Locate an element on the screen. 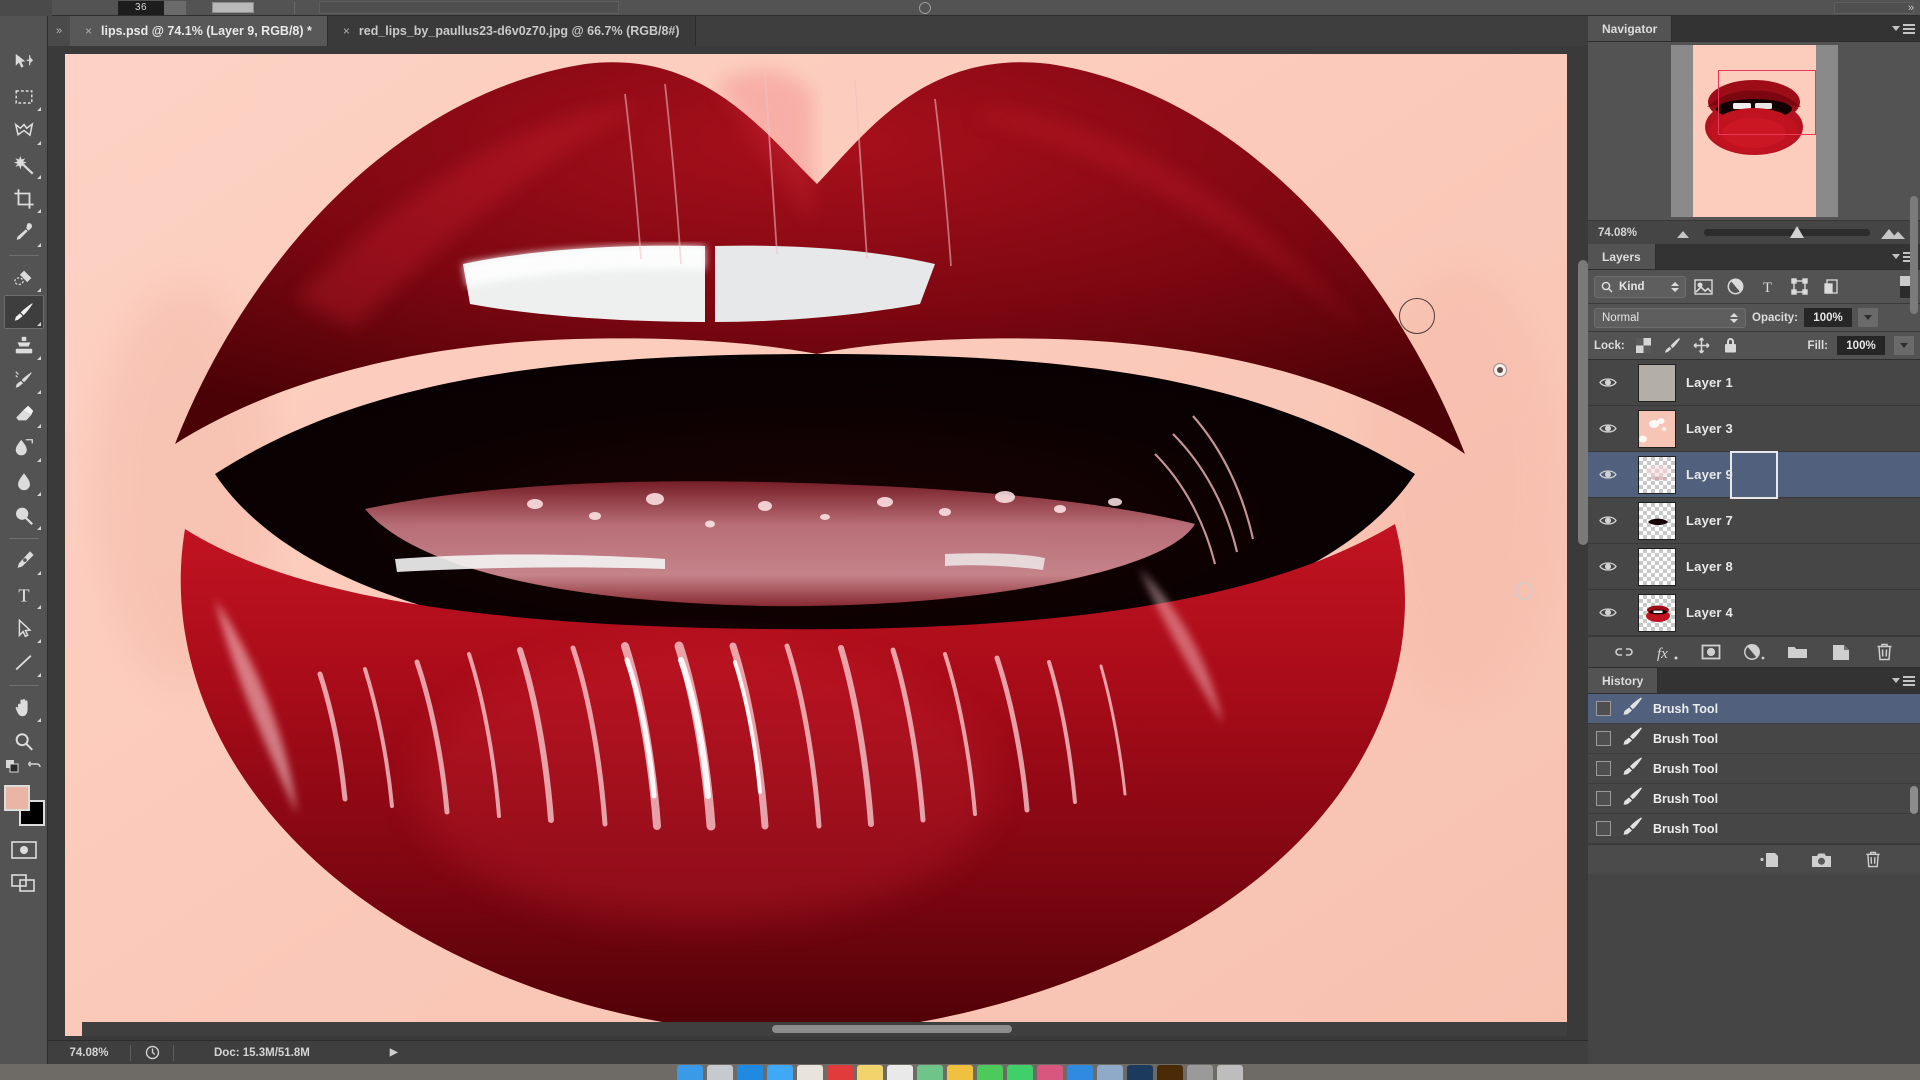 The height and width of the screenshot is (1080, 1920). shape-filter-icon is located at coordinates (1799, 287).